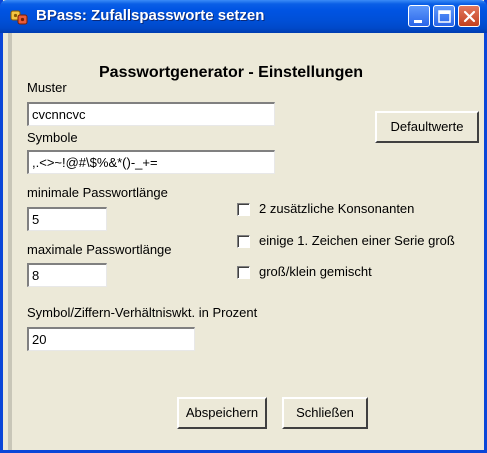  What do you see at coordinates (19, 17) in the screenshot?
I see `app-keys-icon` at bounding box center [19, 17].